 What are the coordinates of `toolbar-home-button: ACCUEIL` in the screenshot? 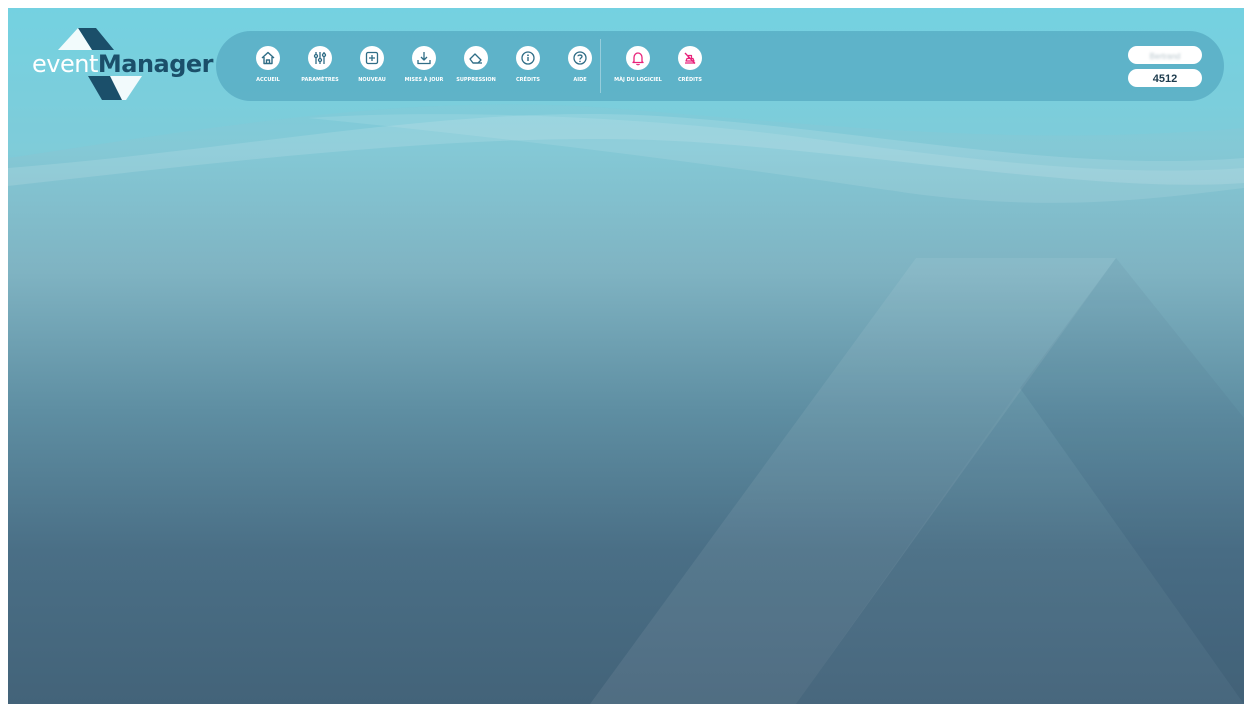 It's located at (268, 66).